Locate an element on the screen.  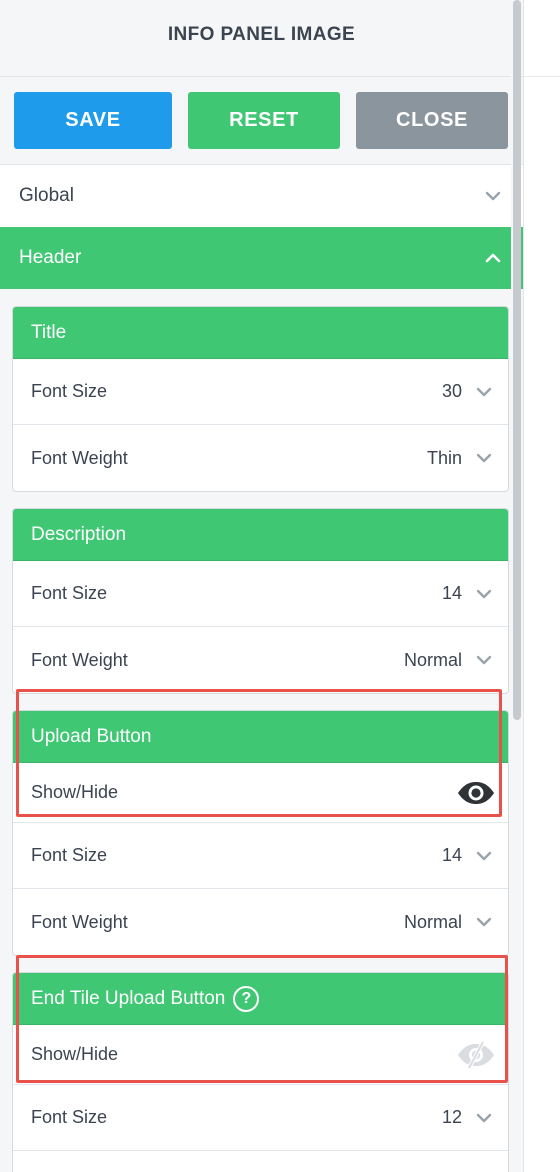
font-size-select: 30 is located at coordinates (467, 391).